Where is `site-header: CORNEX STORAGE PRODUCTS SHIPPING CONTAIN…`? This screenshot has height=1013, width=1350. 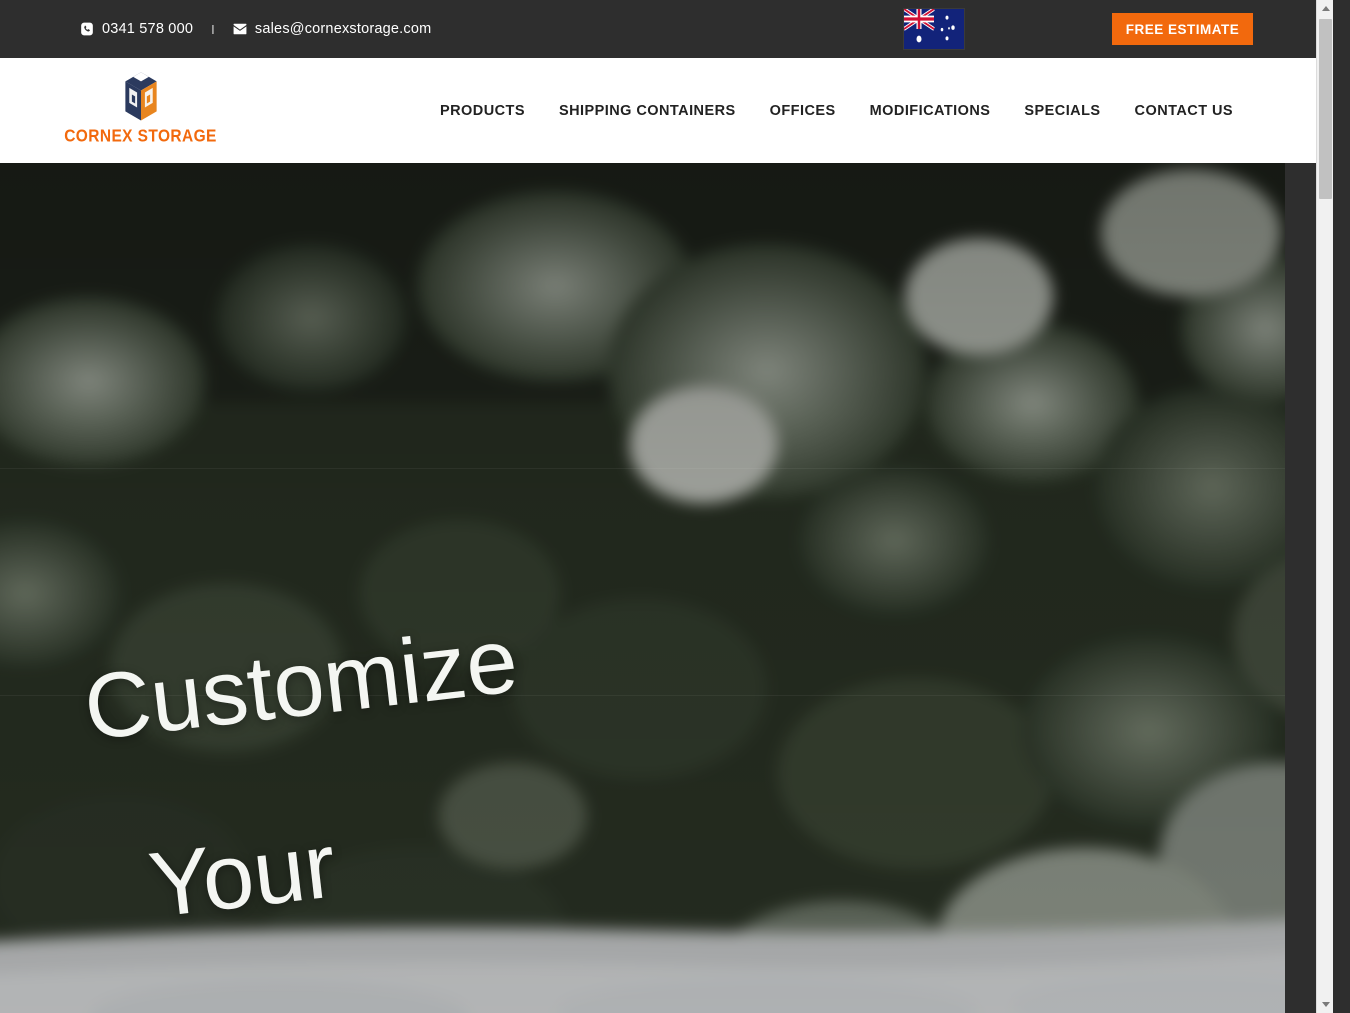 site-header: CORNEX STORAGE PRODUCTS SHIPPING CONTAIN… is located at coordinates (666, 119).